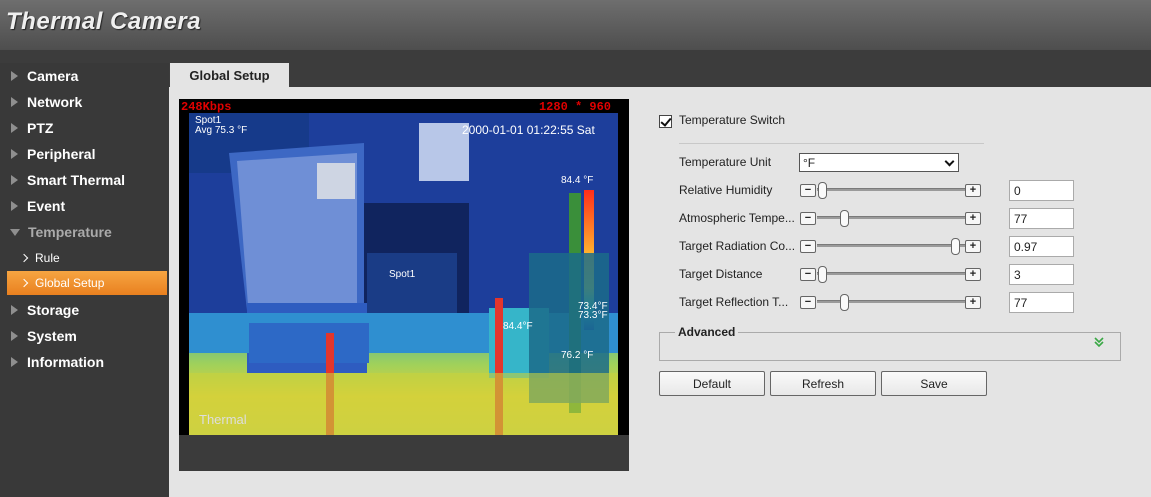  I want to click on video-bitrate: 248Kbps, so click(206, 107).